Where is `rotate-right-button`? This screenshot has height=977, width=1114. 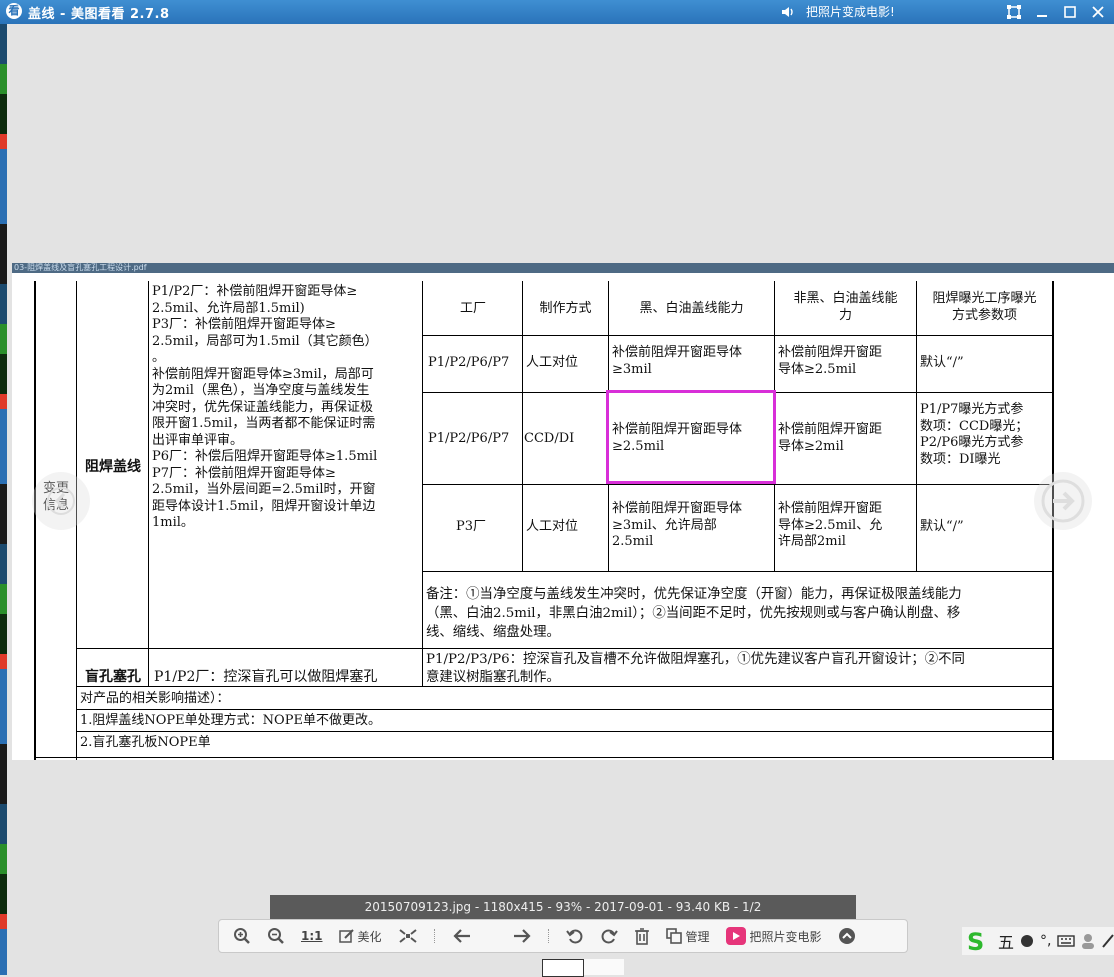
rotate-right-button is located at coordinates (609, 936).